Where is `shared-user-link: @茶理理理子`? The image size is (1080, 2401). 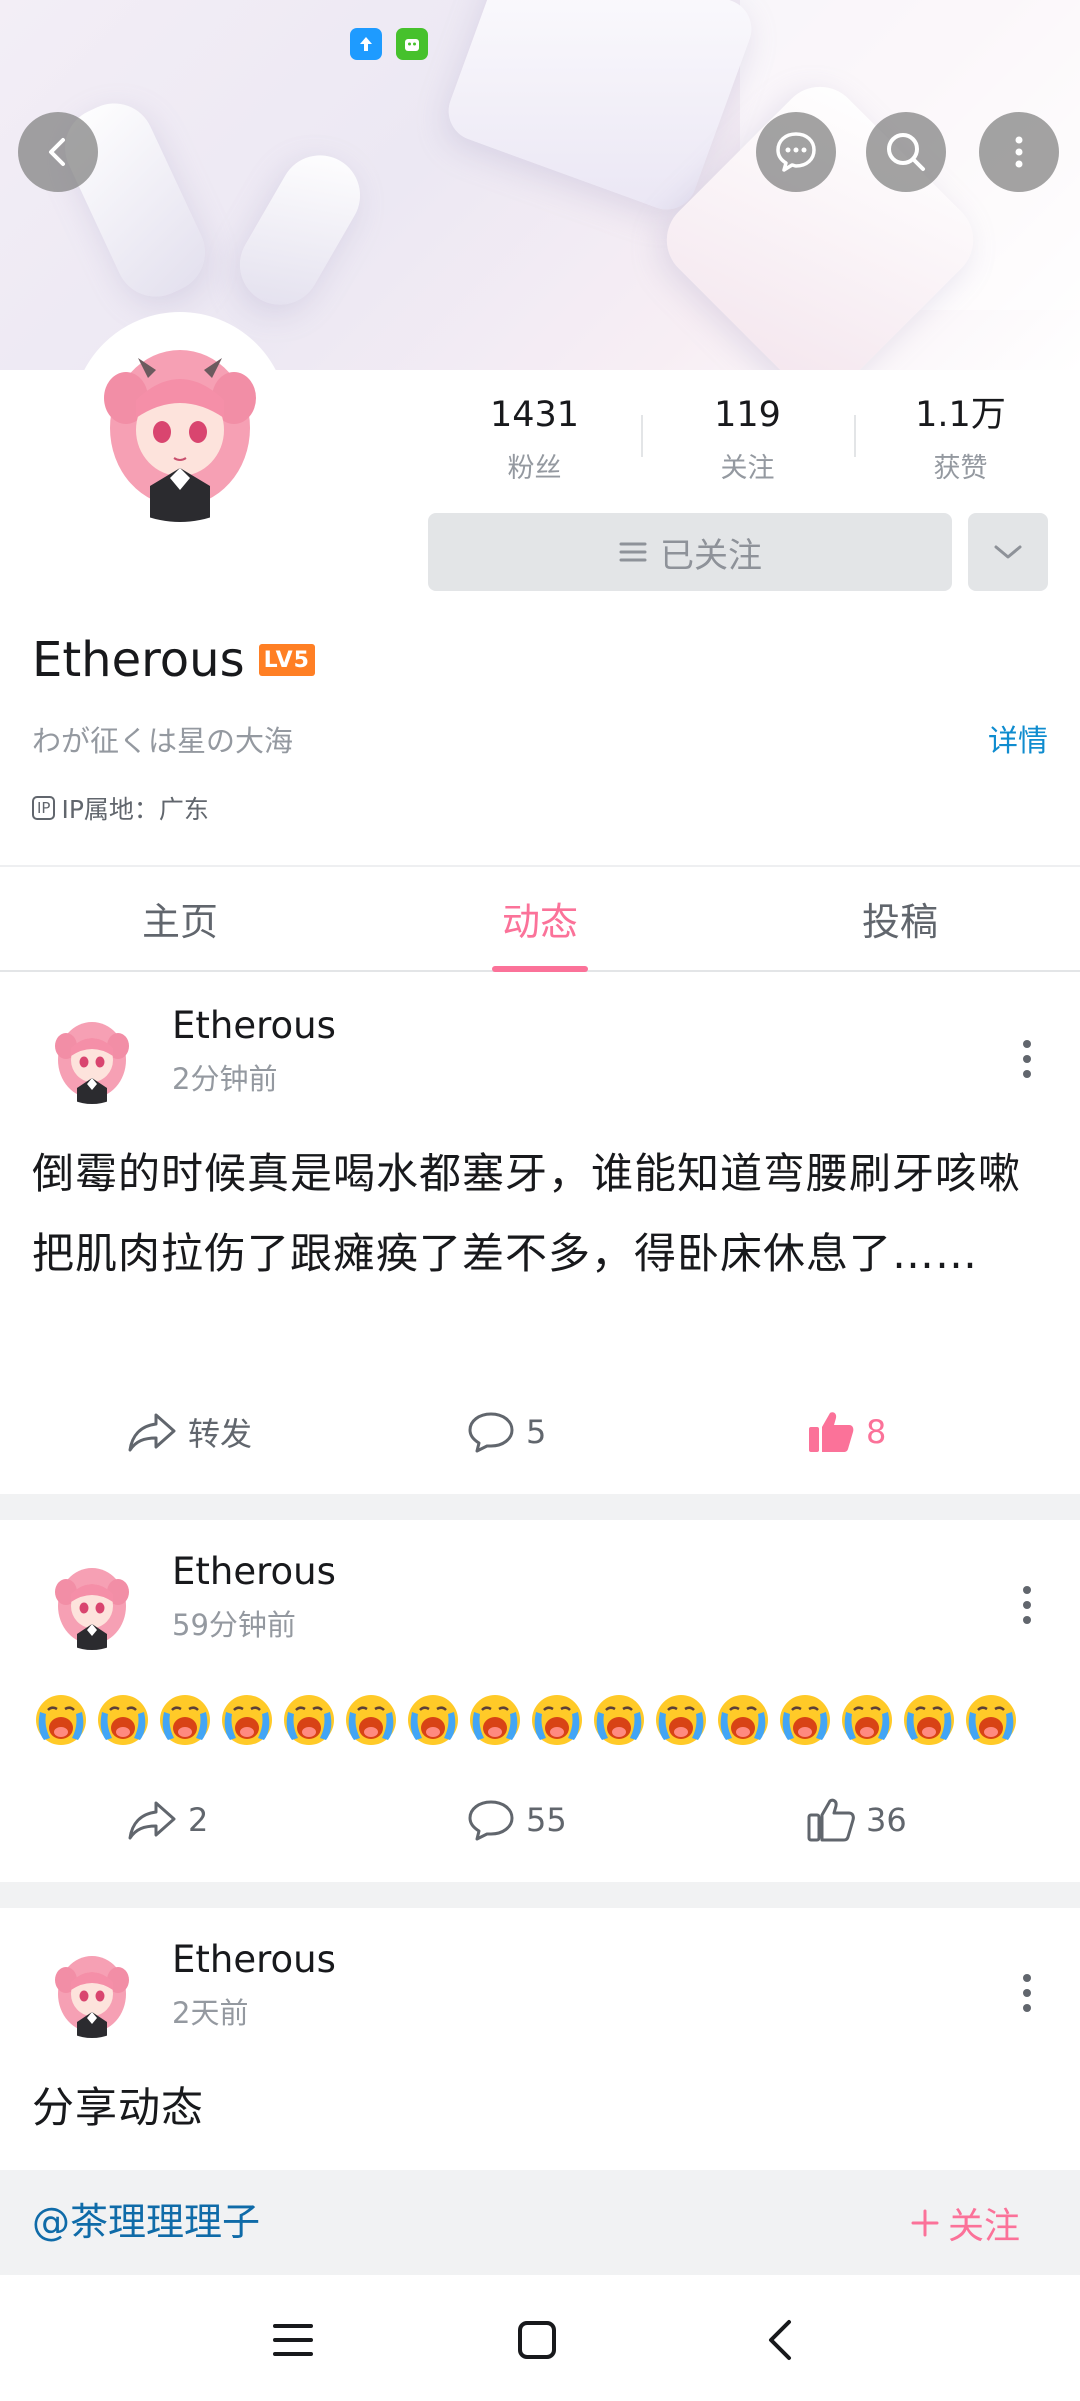 shared-user-link: @茶理理理子 is located at coordinates (146, 2222).